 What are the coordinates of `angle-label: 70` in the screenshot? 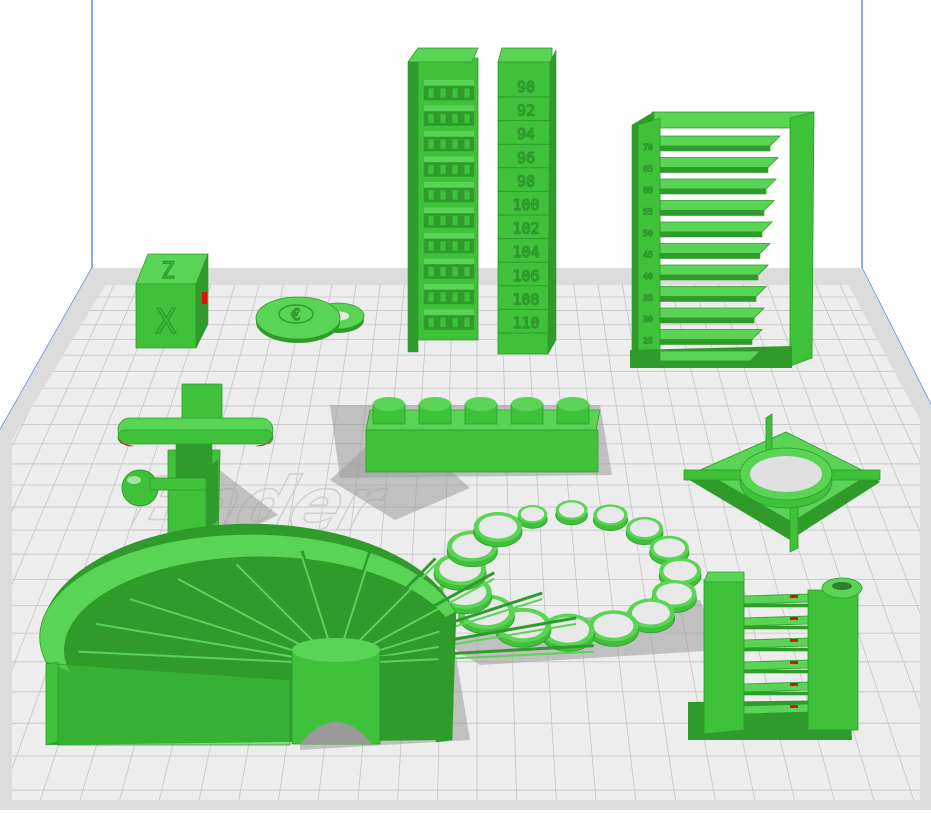 It's located at (648, 147).